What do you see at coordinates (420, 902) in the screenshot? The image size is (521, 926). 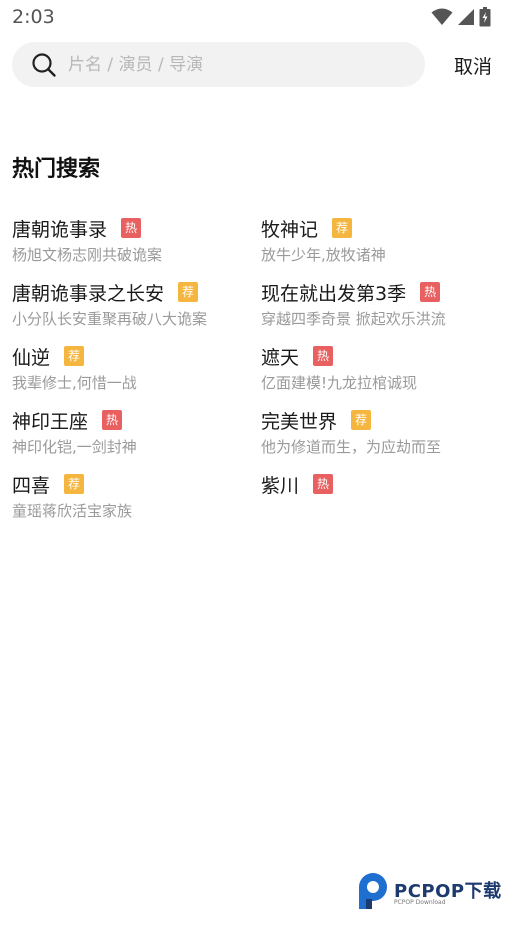 I see `watermark-sub: PCPOP Download` at bounding box center [420, 902].